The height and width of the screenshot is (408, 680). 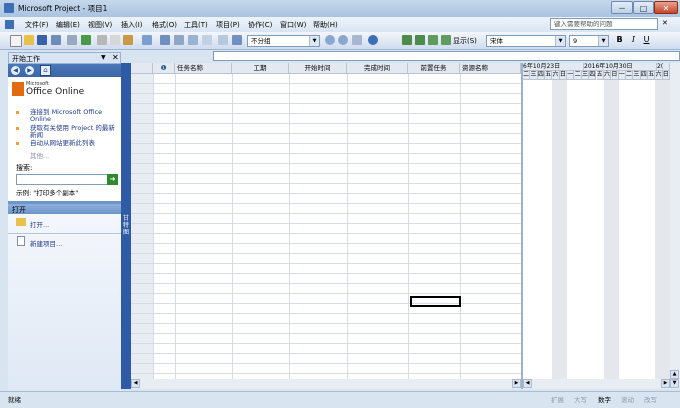 I want to click on maximize-button: □, so click(x=643, y=7).